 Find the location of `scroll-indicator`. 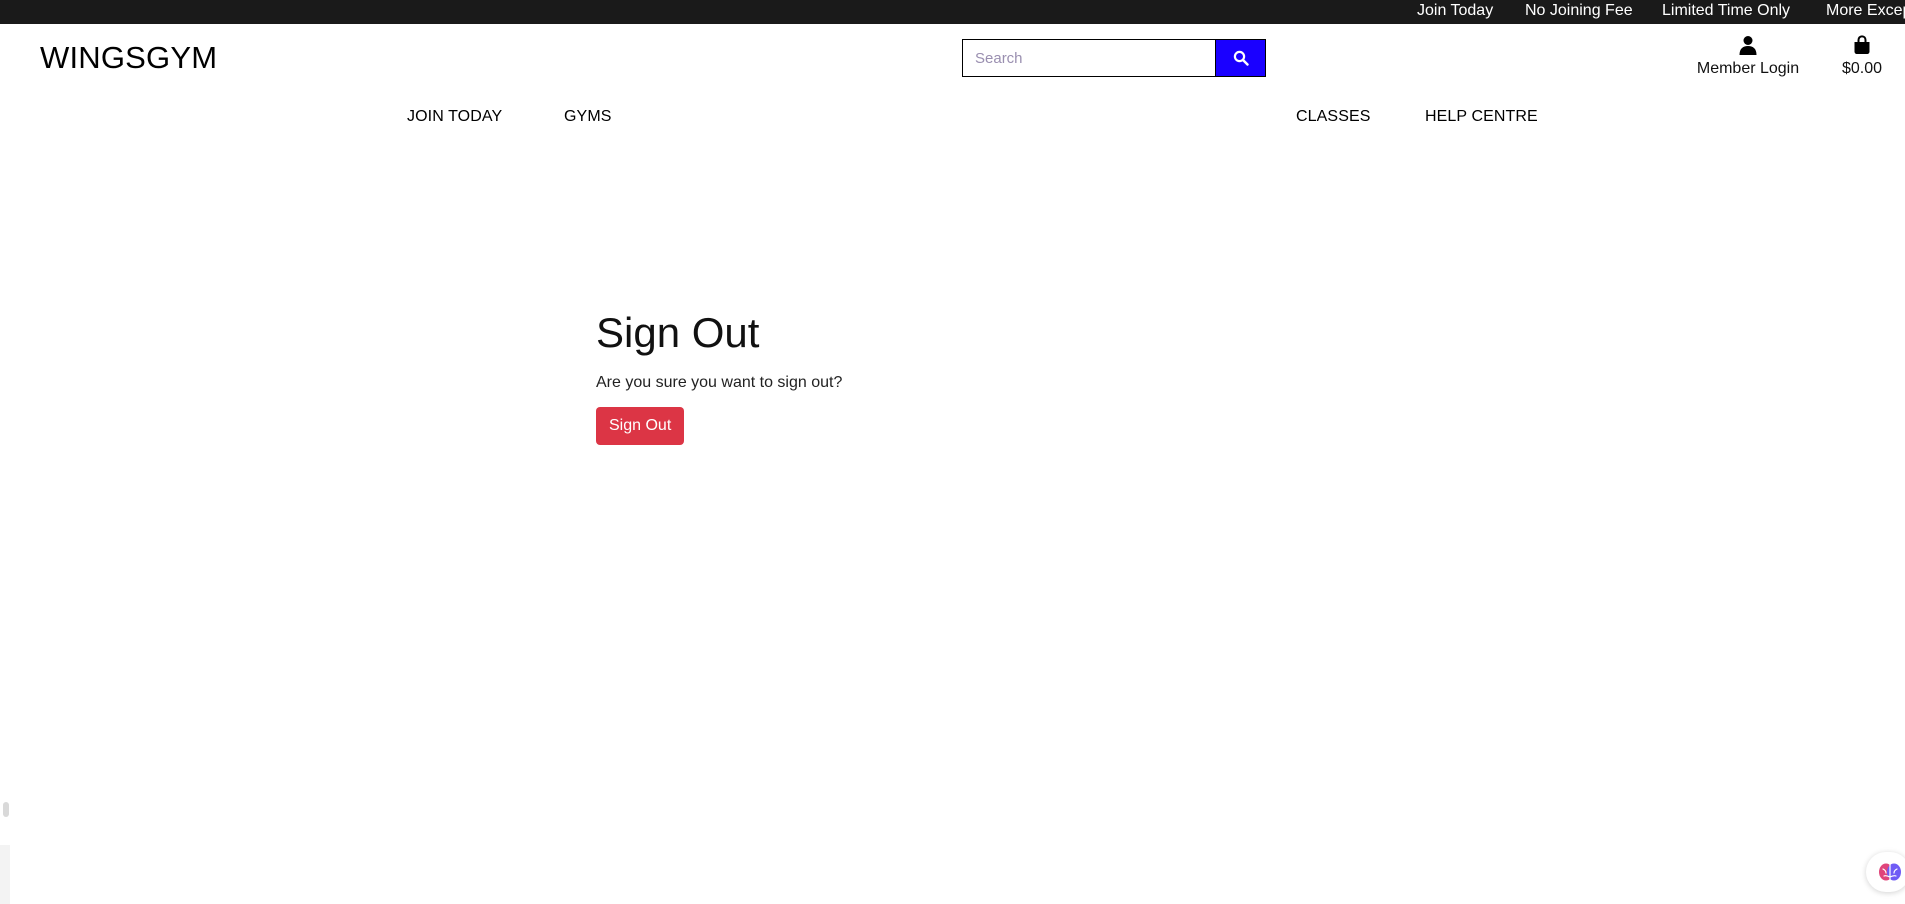

scroll-indicator is located at coordinates (6, 809).